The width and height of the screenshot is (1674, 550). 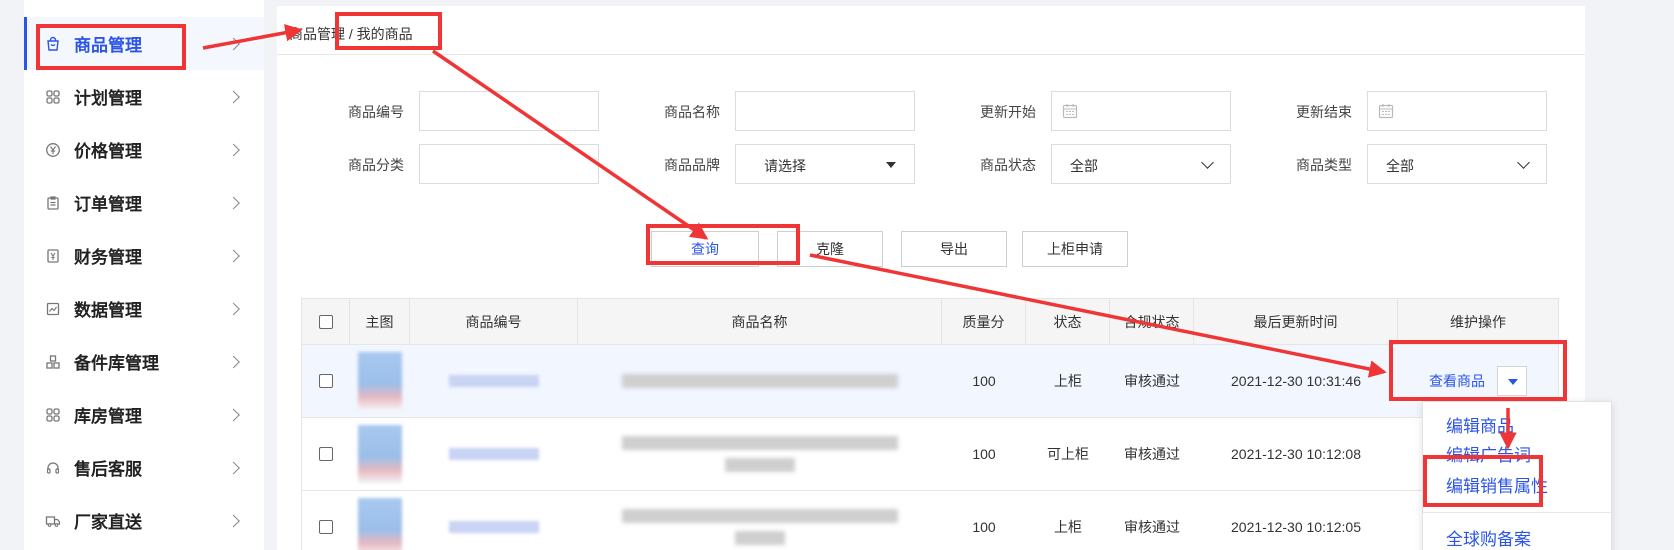 What do you see at coordinates (108, 522) in the screenshot?
I see `sidebar-item-label: 厂家直送` at bounding box center [108, 522].